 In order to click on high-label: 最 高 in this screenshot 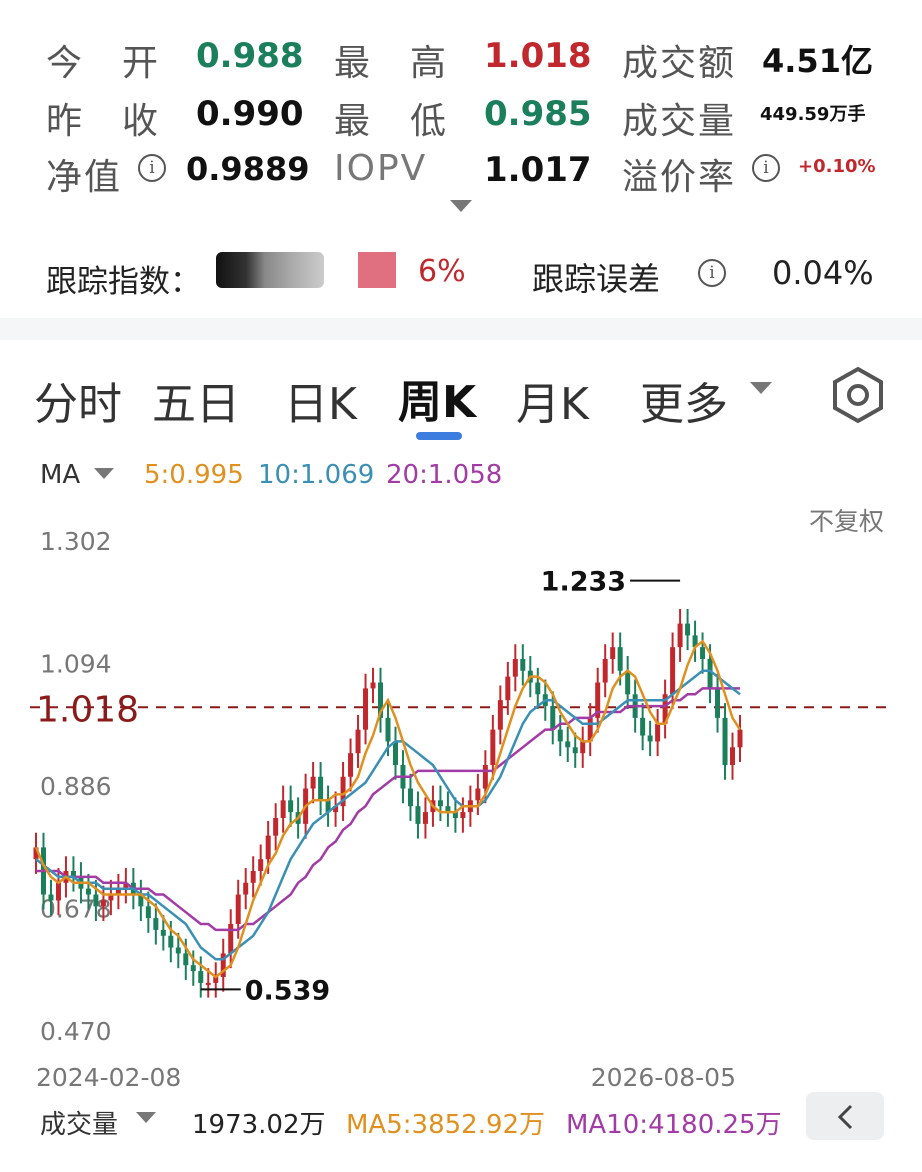, I will do `click(391, 63)`.